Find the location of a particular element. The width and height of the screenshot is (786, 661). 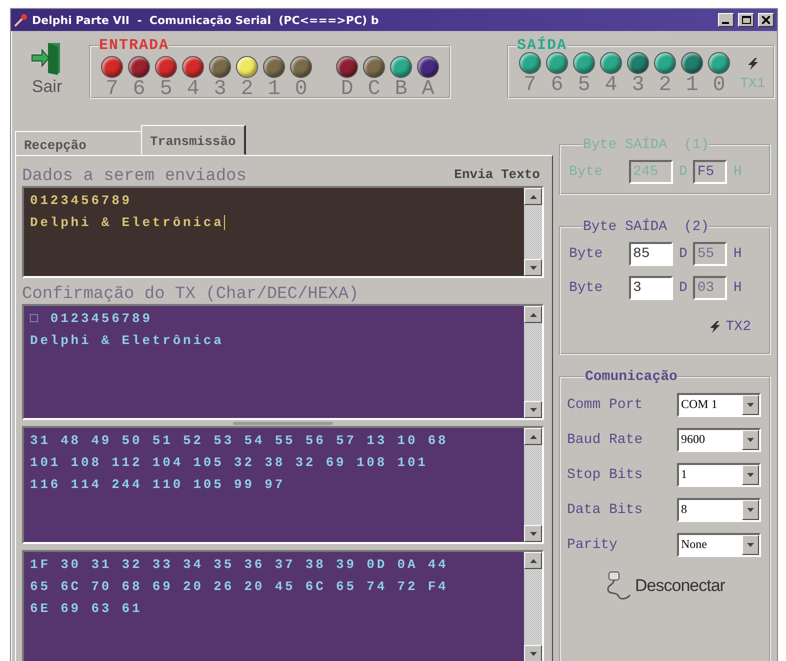

dropdown: COM 1 is located at coordinates (719, 404).